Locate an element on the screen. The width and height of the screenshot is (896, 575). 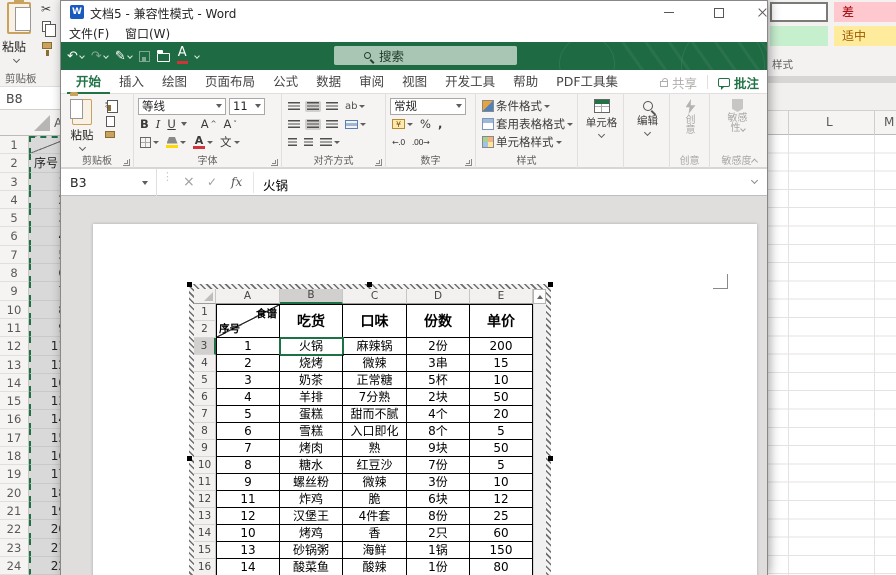
cell-price: 25 is located at coordinates (501, 516).